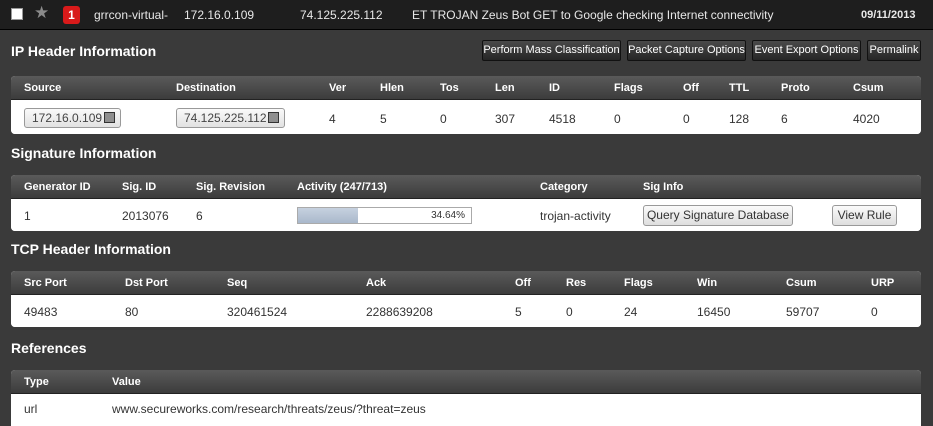  Describe the element at coordinates (237, 283) in the screenshot. I see `col-seq: Seq` at that location.